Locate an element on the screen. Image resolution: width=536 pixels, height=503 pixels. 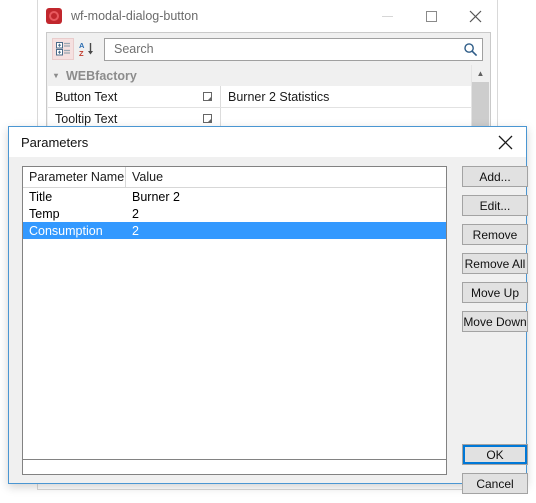
property-category-label: WEBfactory is located at coordinates (101, 75).